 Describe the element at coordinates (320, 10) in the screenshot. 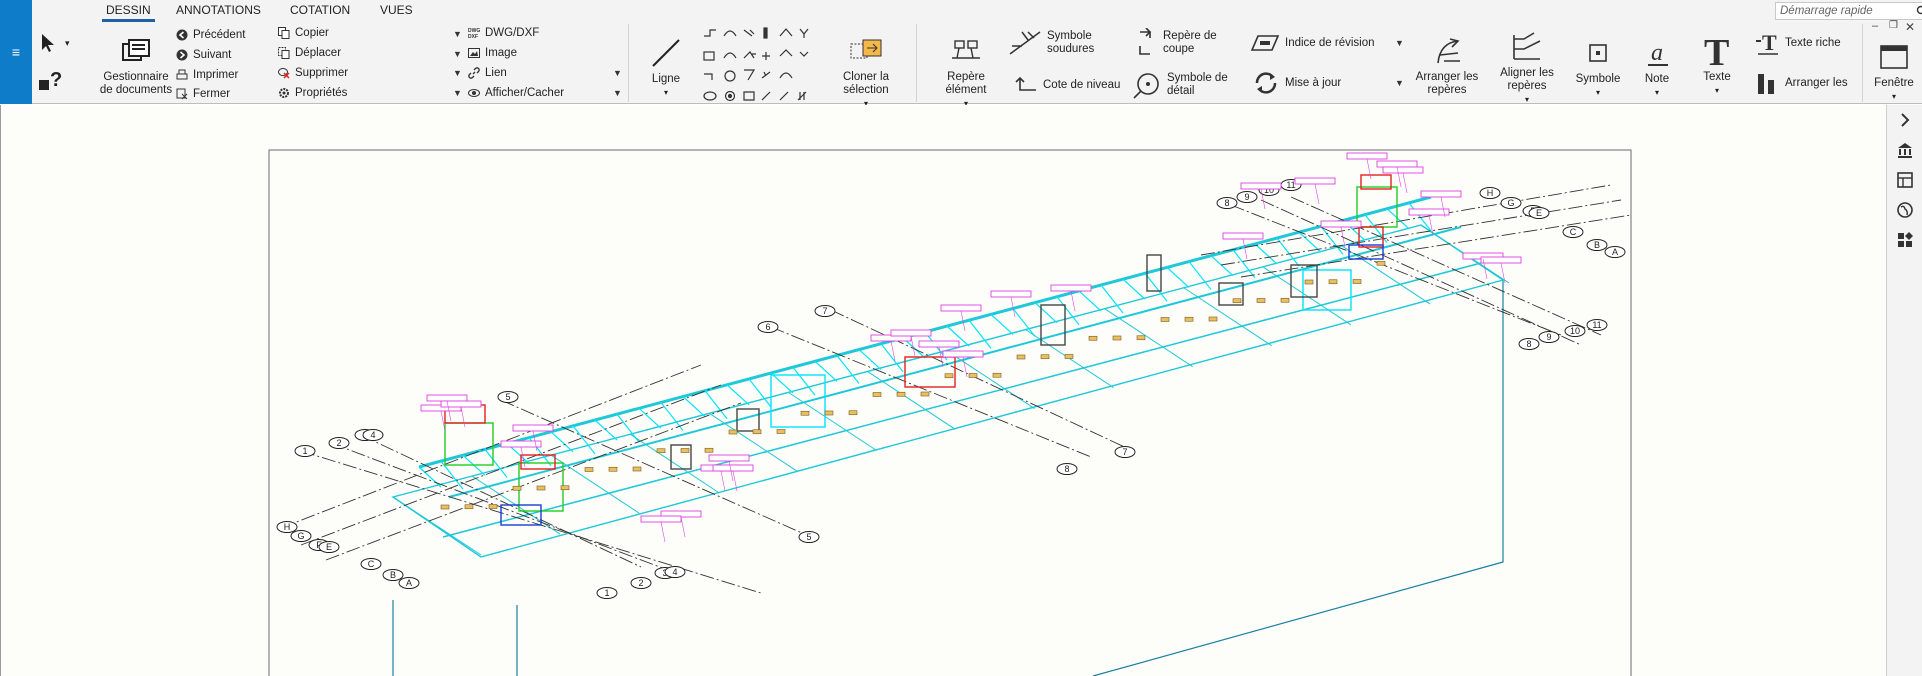

I see `tab-cotation: COTATION` at that location.